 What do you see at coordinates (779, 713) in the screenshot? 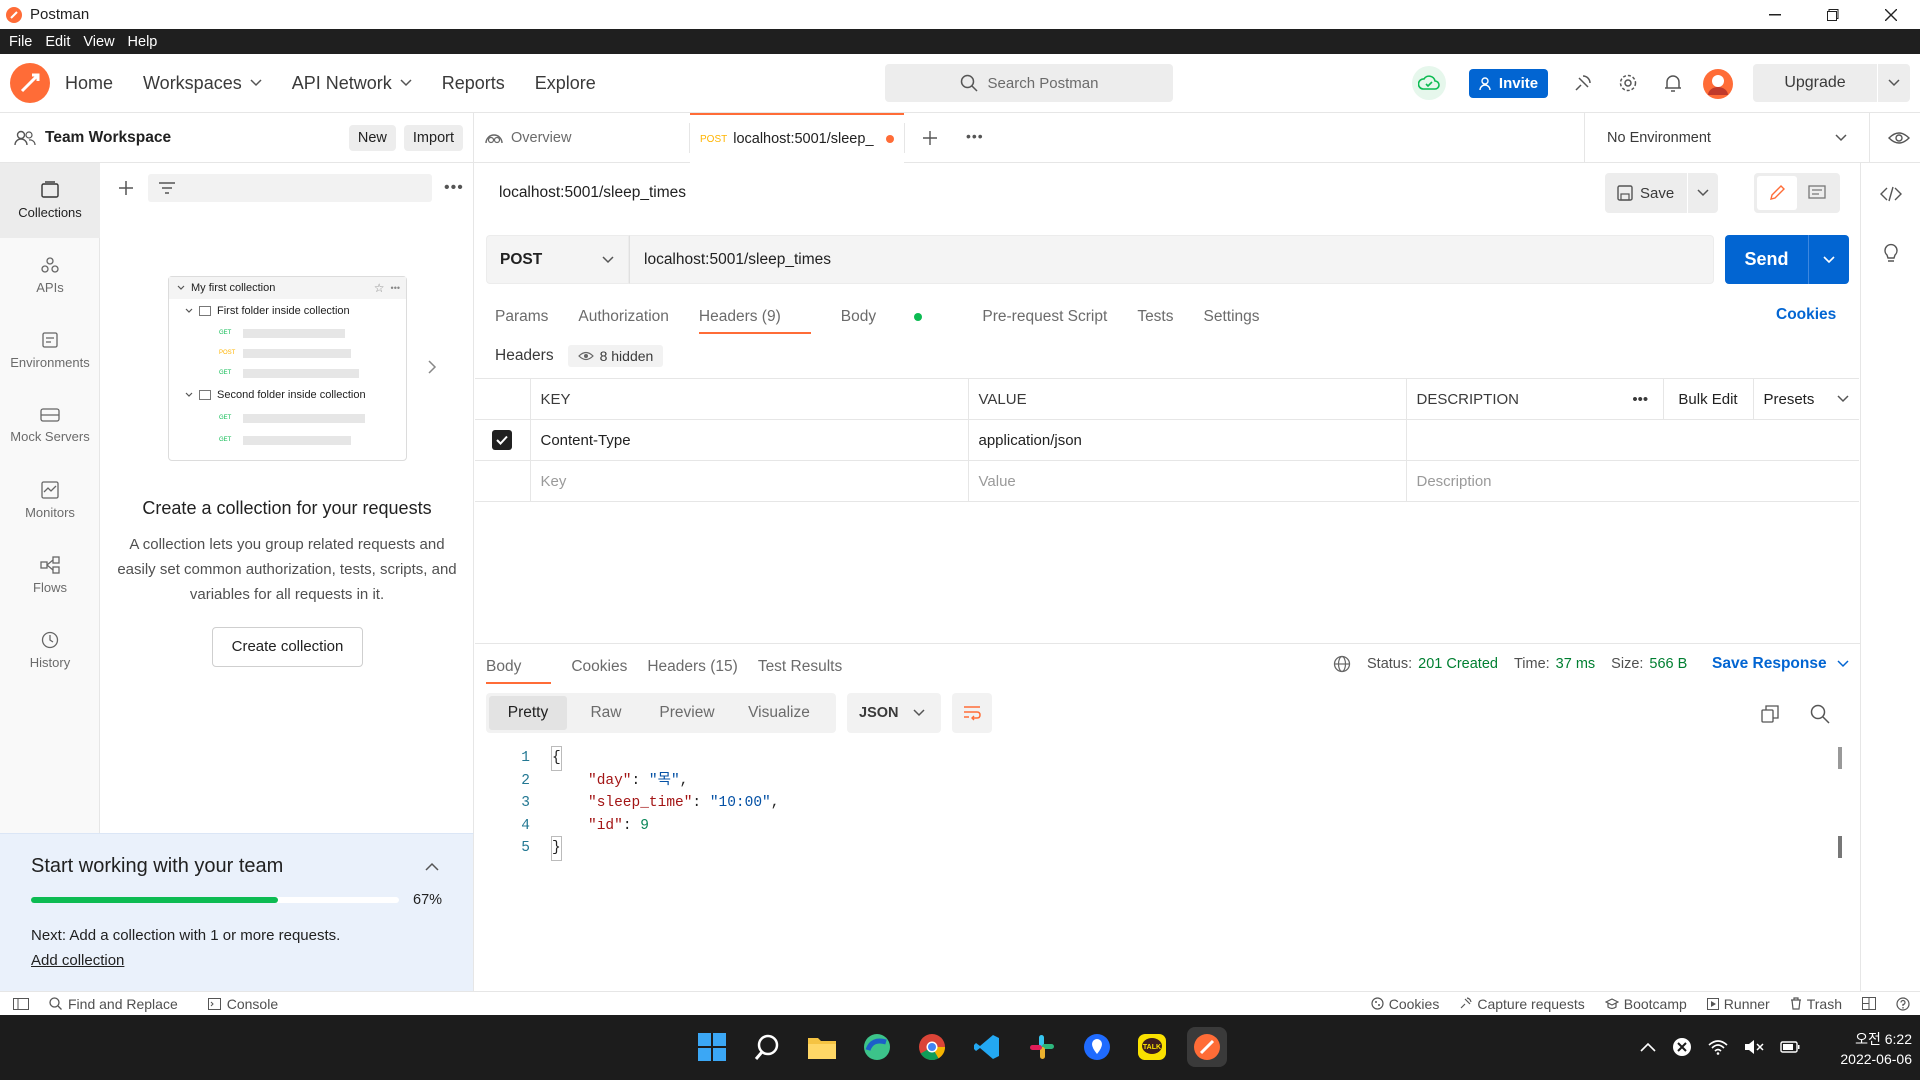
I see `view-visualize: Visualize` at bounding box center [779, 713].